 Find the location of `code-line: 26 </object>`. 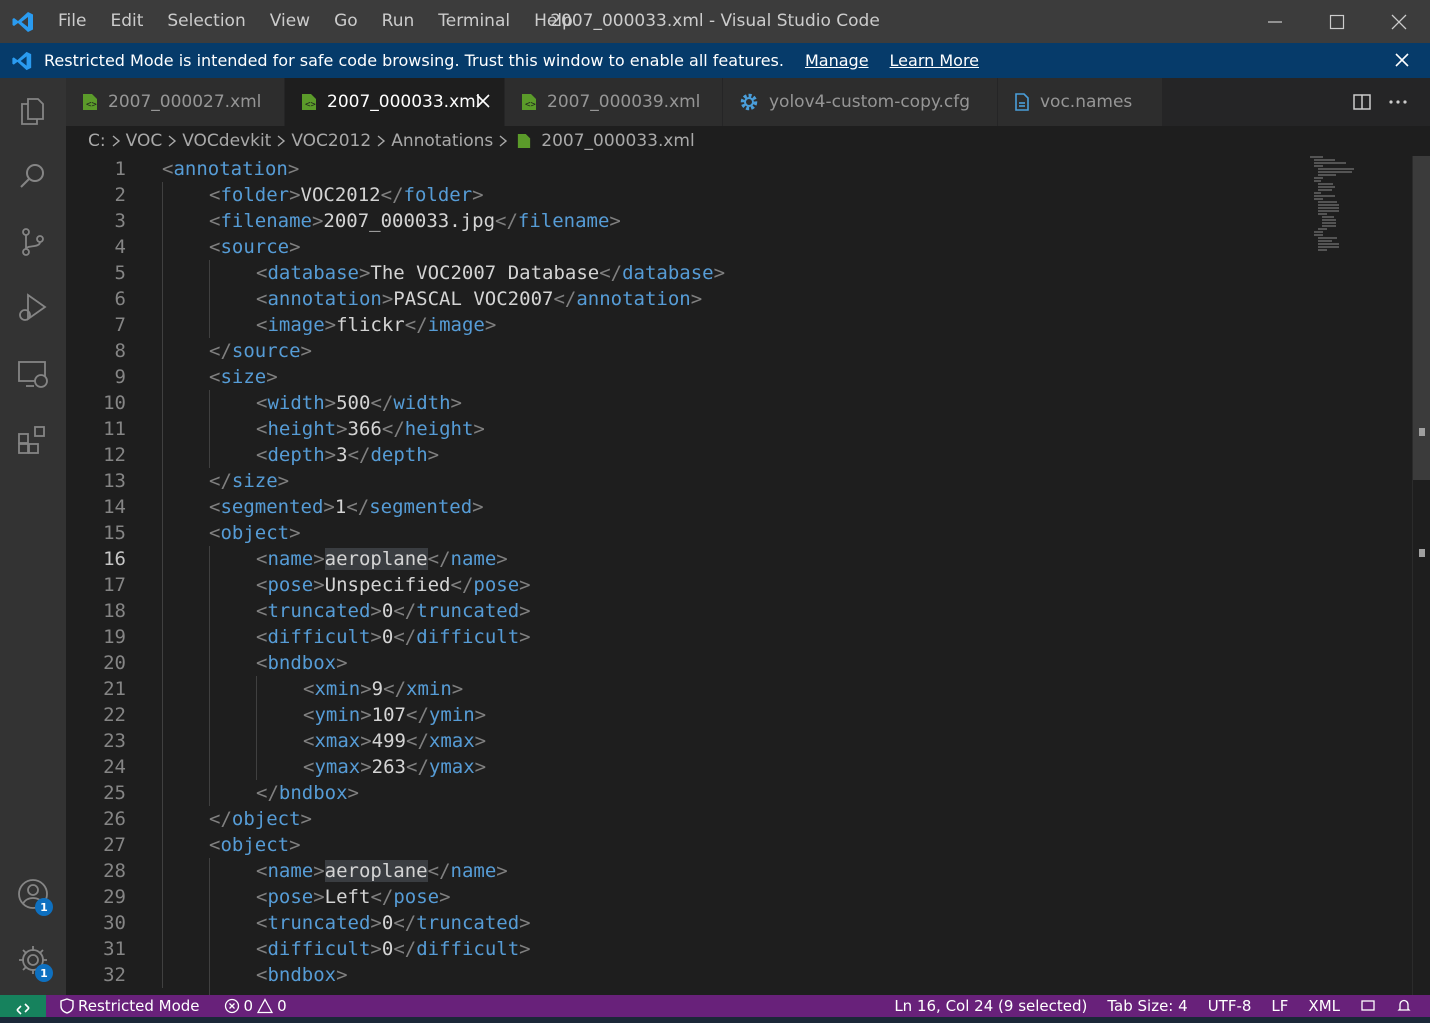

code-line: 26 </object> is located at coordinates (681, 819).